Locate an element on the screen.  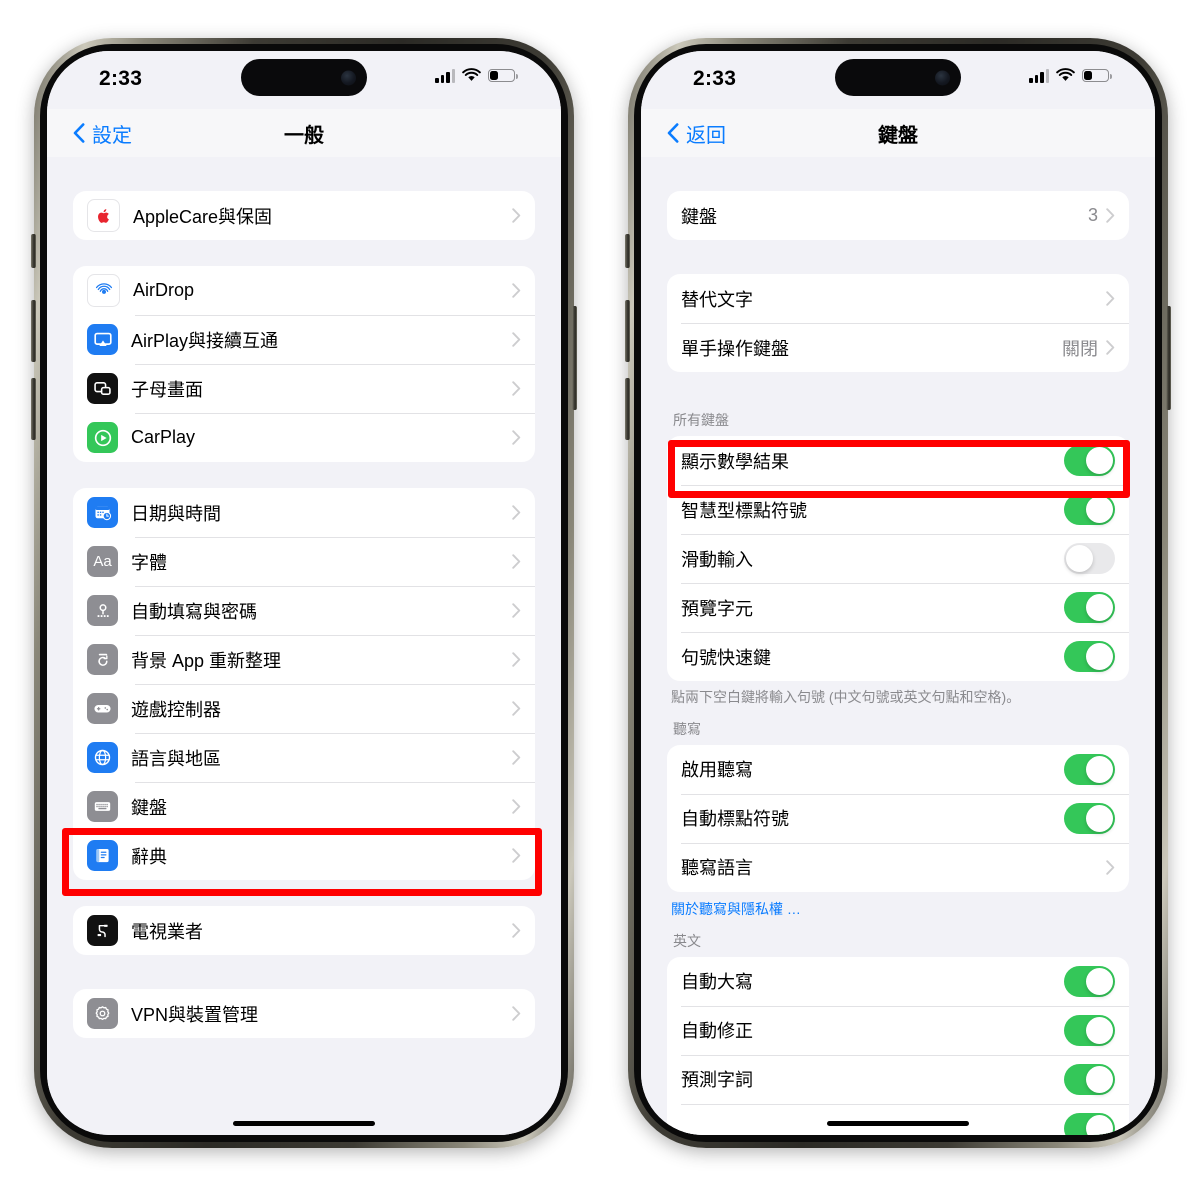
list-item-label: CarPlay is located at coordinates (163, 437).